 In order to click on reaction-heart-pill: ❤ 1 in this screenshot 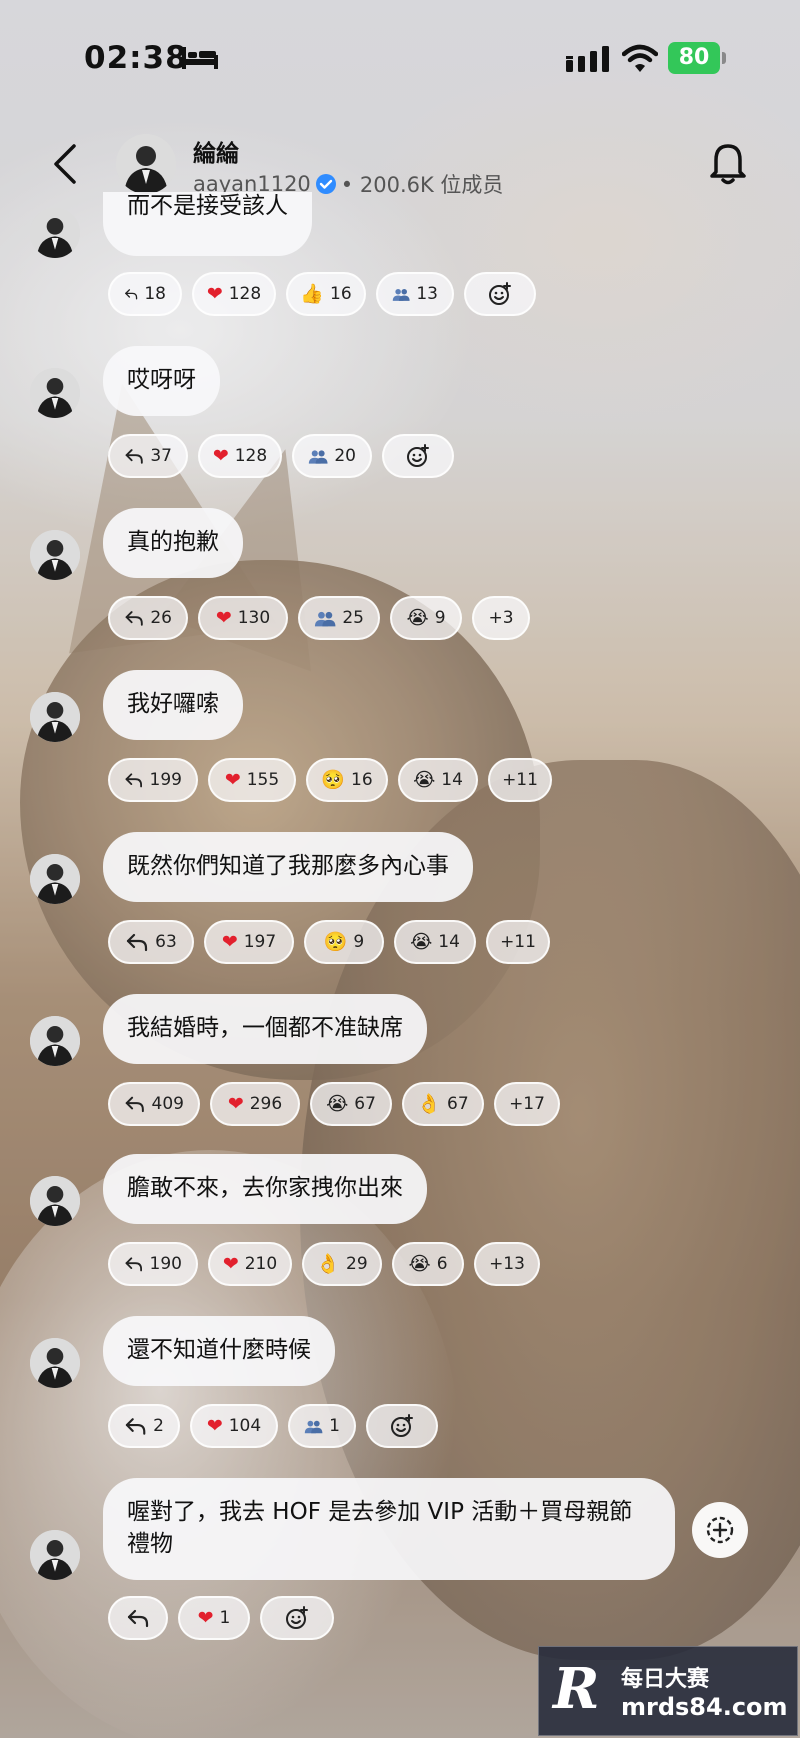, I will do `click(214, 1618)`.